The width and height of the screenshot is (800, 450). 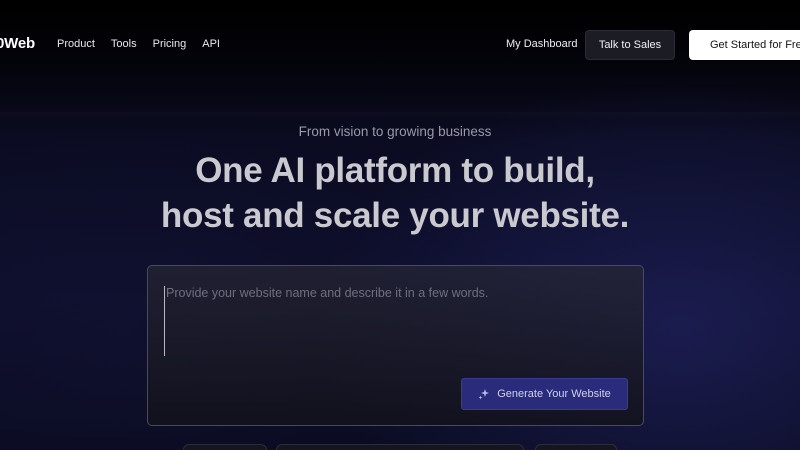 What do you see at coordinates (395, 215) in the screenshot?
I see `headline-line-2: host and scale your website.` at bounding box center [395, 215].